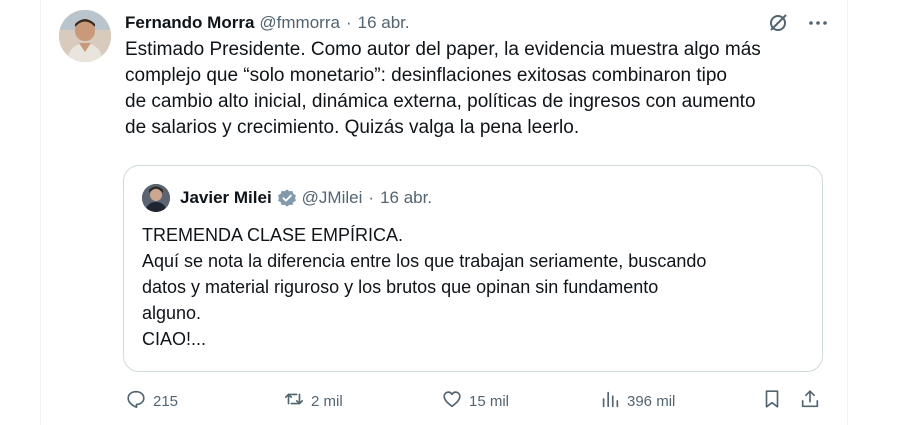  What do you see at coordinates (651, 401) in the screenshot?
I see `views-count: 396 mil` at bounding box center [651, 401].